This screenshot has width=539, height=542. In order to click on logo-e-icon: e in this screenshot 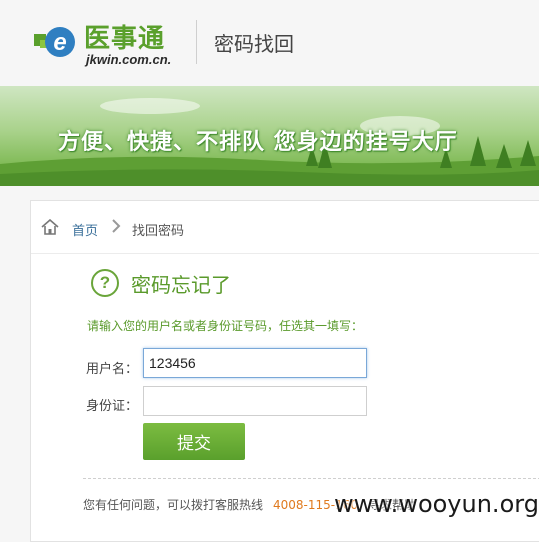, I will do `click(54, 42)`.